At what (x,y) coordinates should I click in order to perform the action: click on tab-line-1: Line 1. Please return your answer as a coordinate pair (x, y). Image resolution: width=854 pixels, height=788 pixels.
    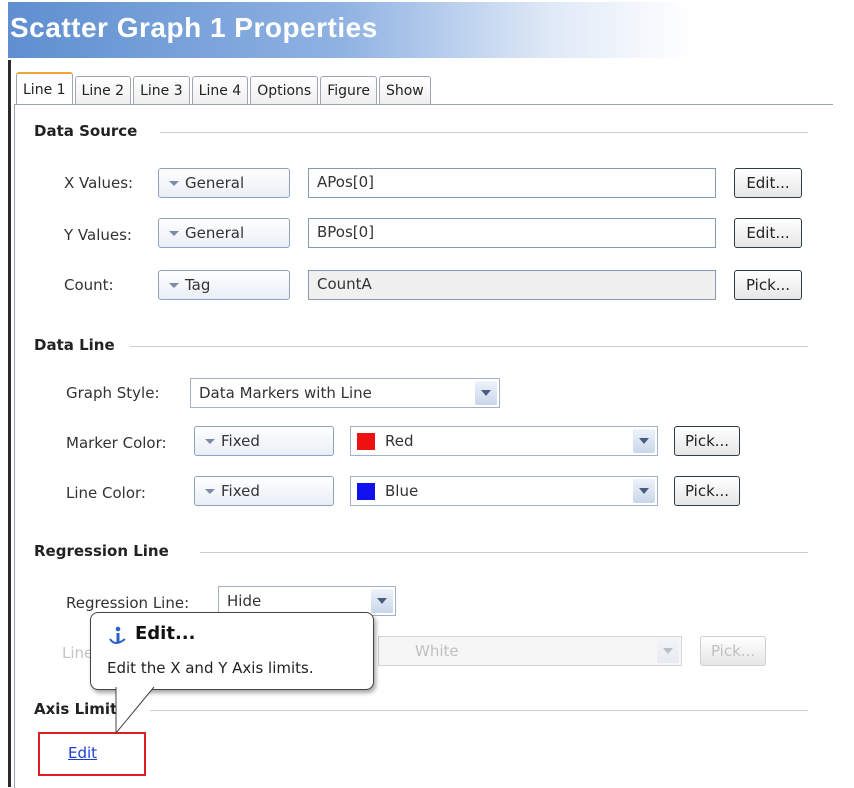
    Looking at the image, I should click on (44, 89).